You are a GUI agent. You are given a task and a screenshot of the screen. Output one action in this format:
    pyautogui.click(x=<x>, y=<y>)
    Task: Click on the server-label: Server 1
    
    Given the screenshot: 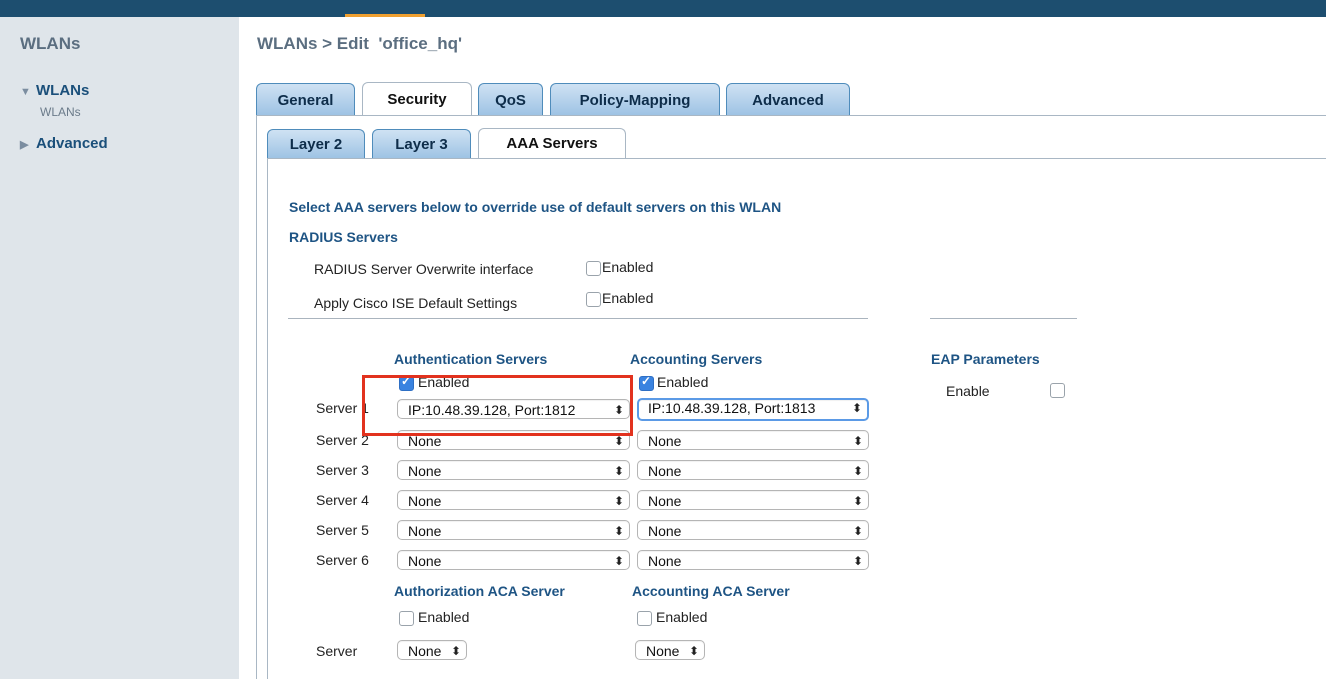 What is the action you would take?
    pyautogui.click(x=342, y=408)
    